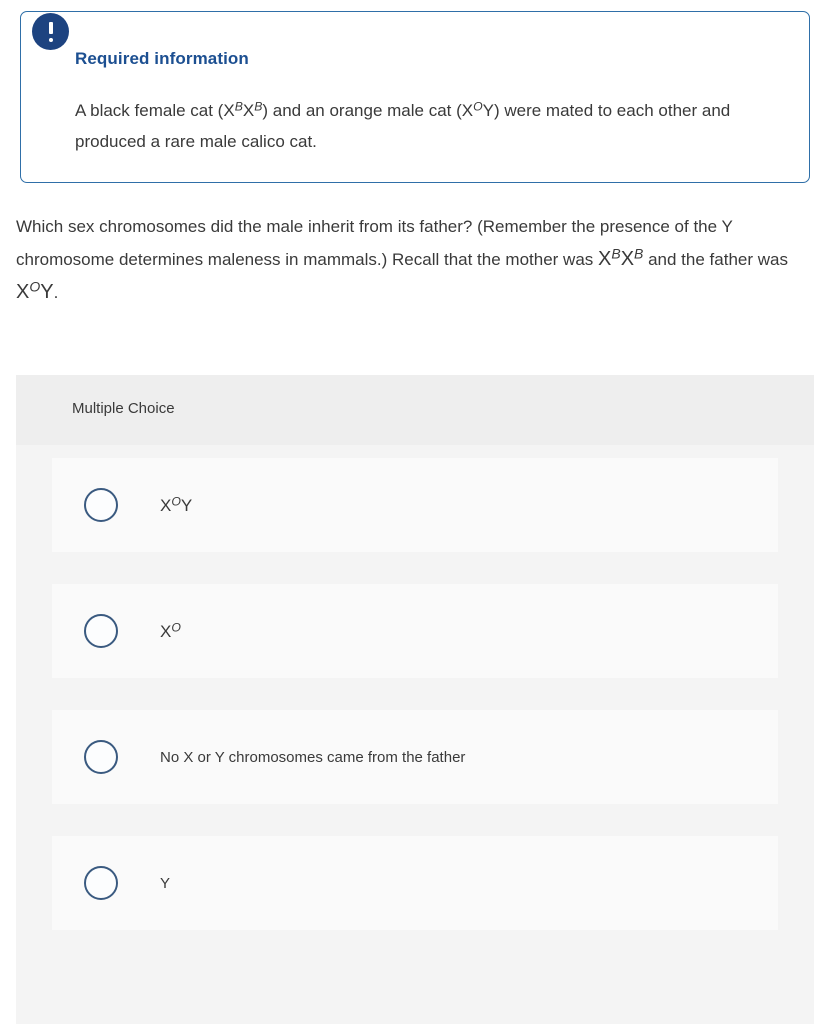 The height and width of the screenshot is (1024, 833). Describe the element at coordinates (162, 58) in the screenshot. I see `callout-title: Required information` at that location.